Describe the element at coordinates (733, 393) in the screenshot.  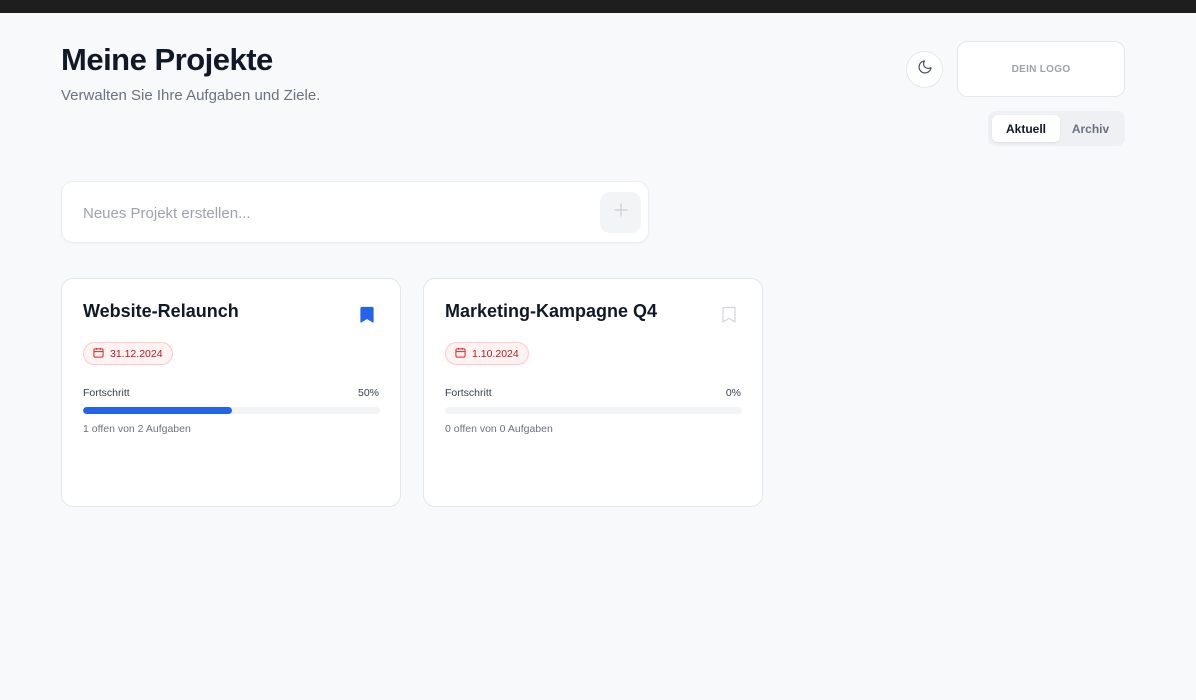
I see `progress-percent: 0%` at that location.